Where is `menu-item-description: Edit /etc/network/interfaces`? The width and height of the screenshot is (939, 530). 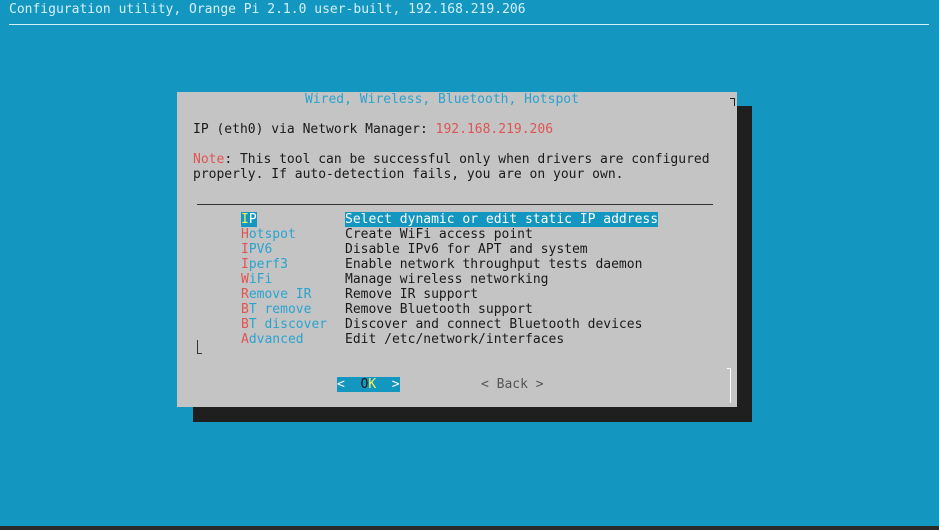
menu-item-description: Edit /etc/network/interfaces is located at coordinates (455, 339).